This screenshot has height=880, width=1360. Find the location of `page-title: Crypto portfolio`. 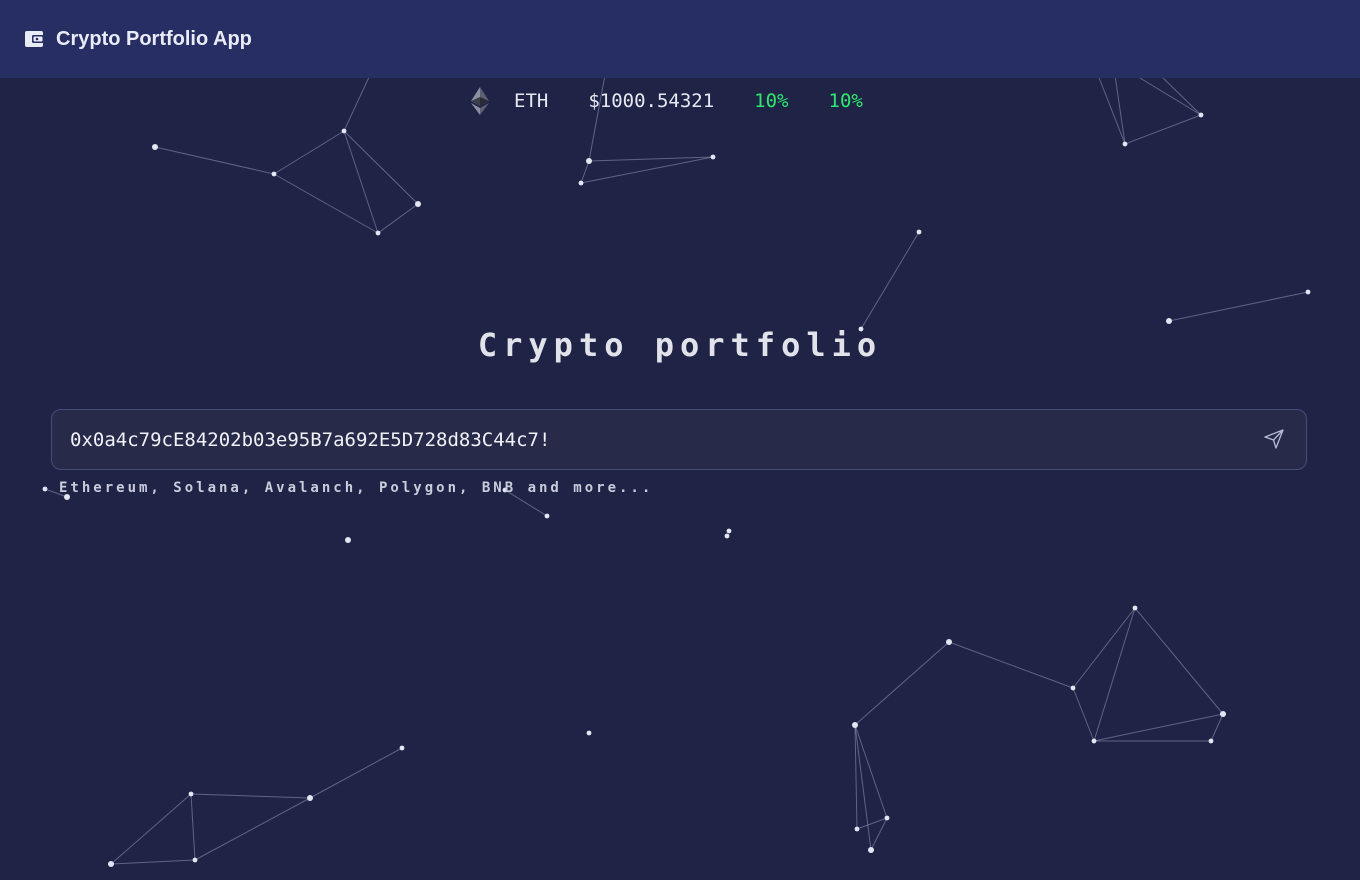

page-title: Crypto portfolio is located at coordinates (680, 345).